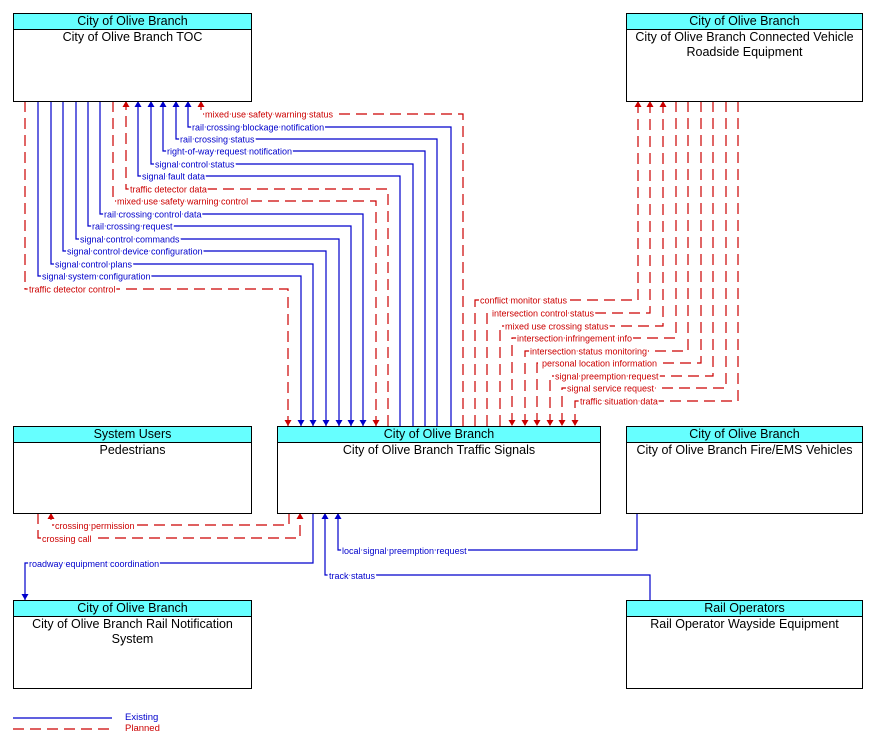 The height and width of the screenshot is (747, 872). I want to click on flow-label: signal preemption request, so click(607, 377).